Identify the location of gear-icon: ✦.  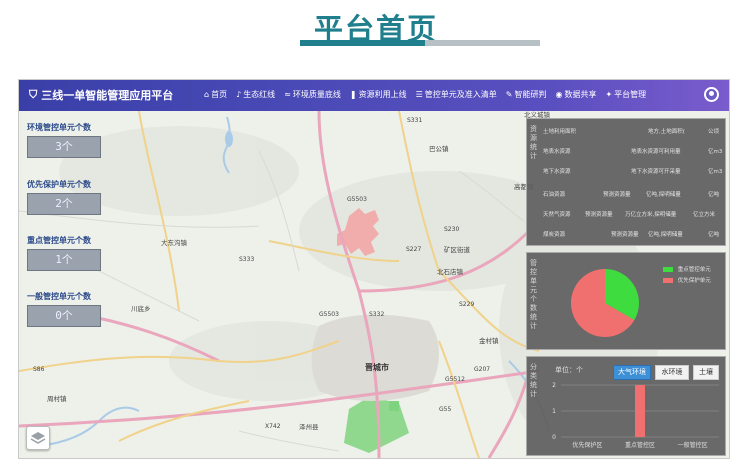
(609, 94).